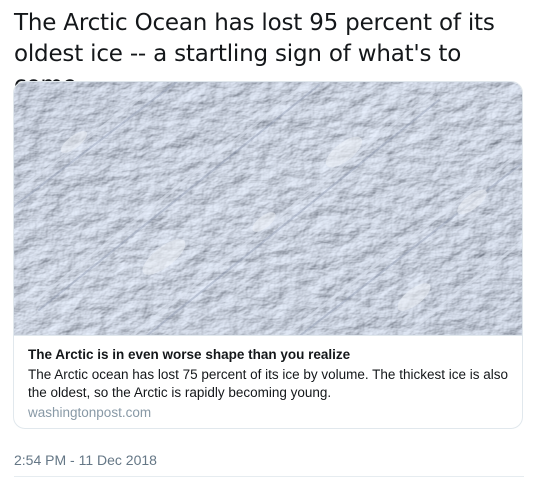  Describe the element at coordinates (269, 476) in the screenshot. I see `divider` at that location.